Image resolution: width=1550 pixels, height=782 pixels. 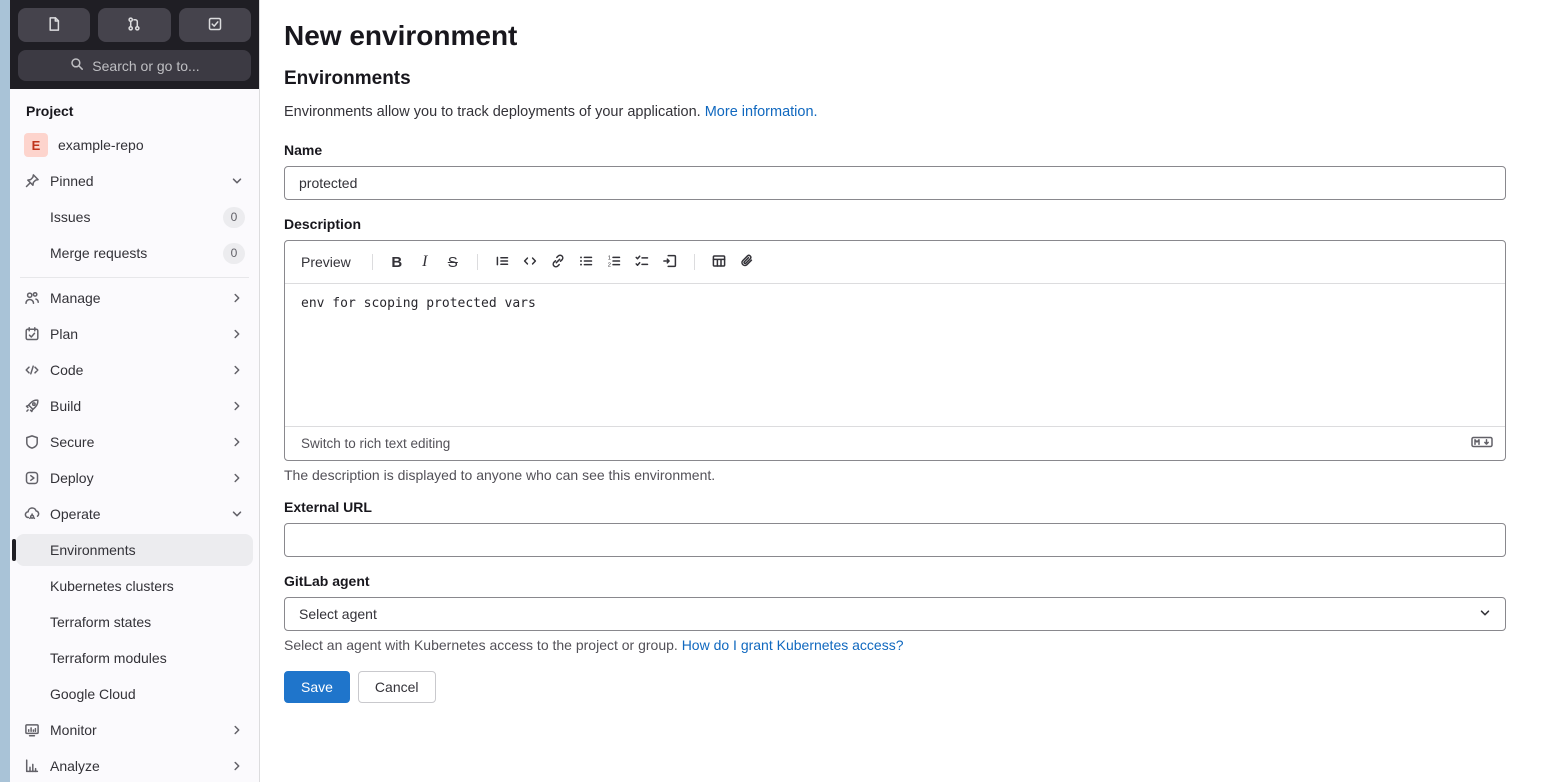 What do you see at coordinates (134, 442) in the screenshot?
I see `sidebar-item-secure: Secure` at bounding box center [134, 442].